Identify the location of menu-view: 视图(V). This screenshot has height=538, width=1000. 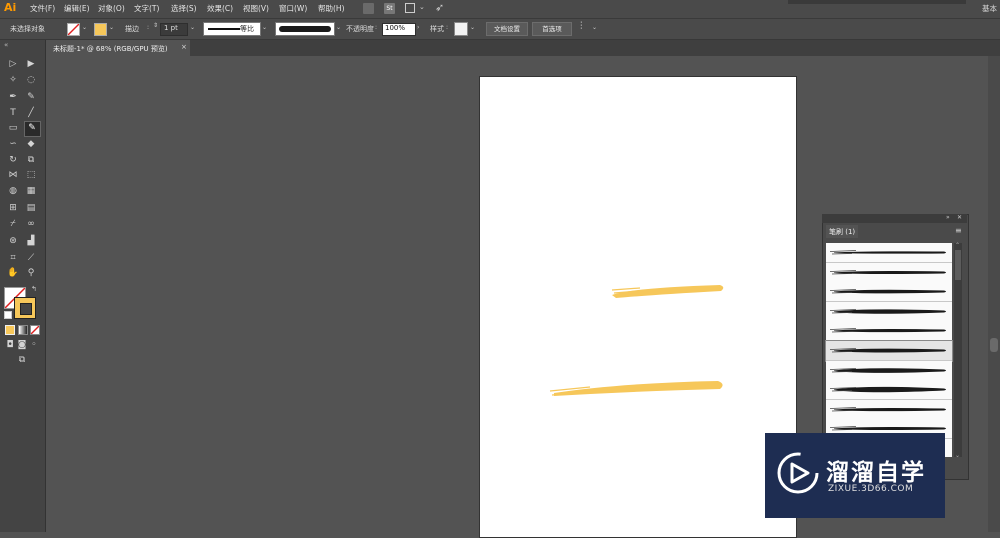
(256, 8).